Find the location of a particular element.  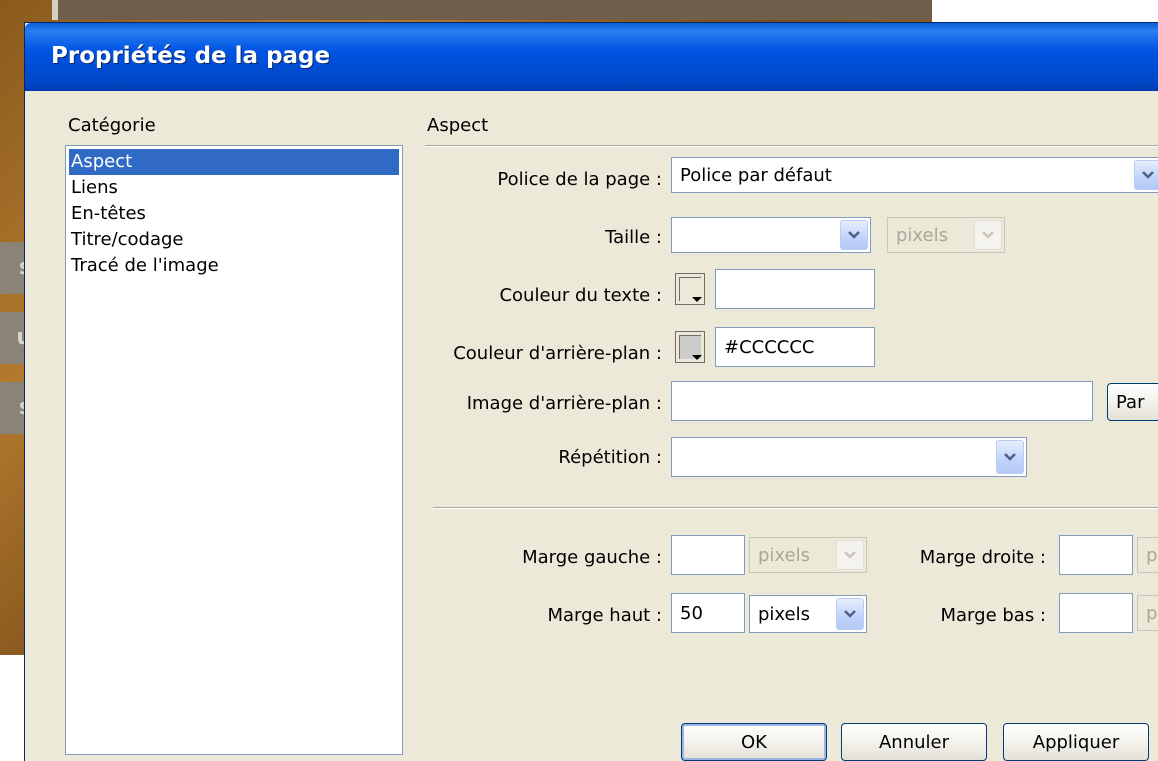

section-divider is located at coordinates (791, 146).